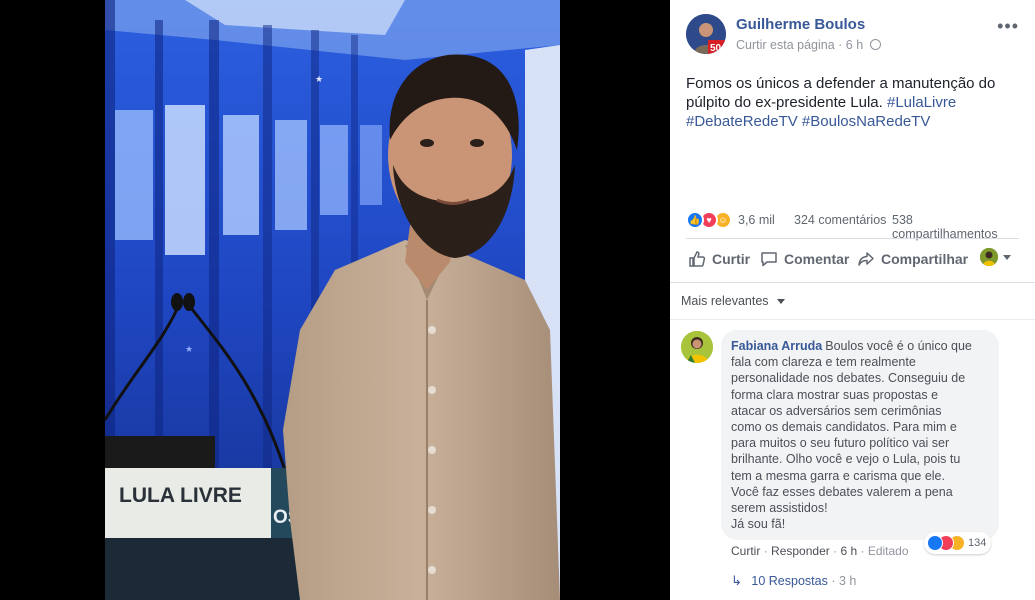 This screenshot has width=1035, height=600. I want to click on post-meta: Curtir esta página · 6 h, so click(808, 45).